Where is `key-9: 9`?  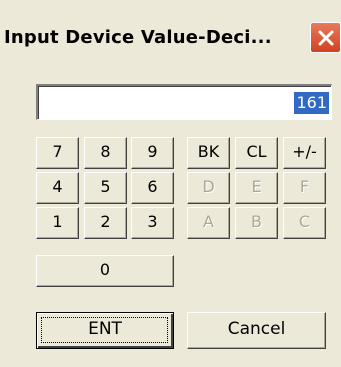 key-9: 9 is located at coordinates (152, 153).